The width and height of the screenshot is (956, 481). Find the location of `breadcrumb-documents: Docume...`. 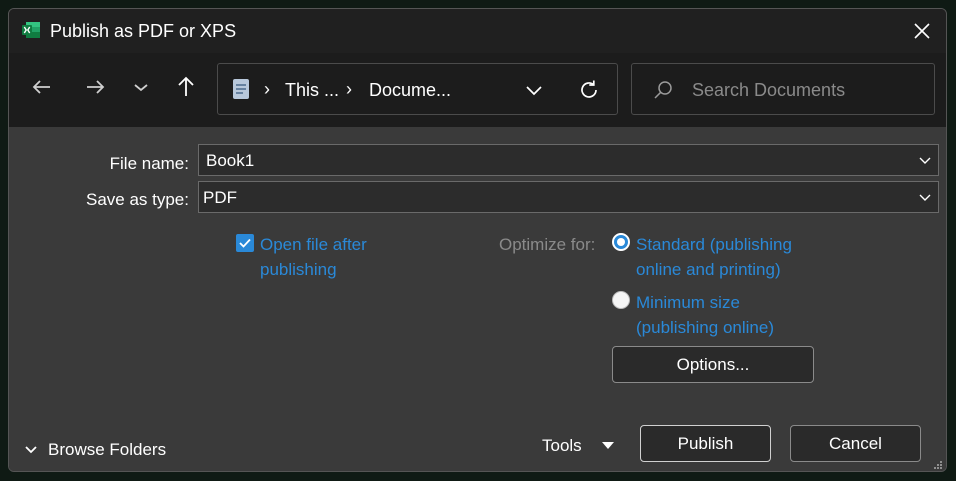

breadcrumb-documents: Docume... is located at coordinates (410, 90).